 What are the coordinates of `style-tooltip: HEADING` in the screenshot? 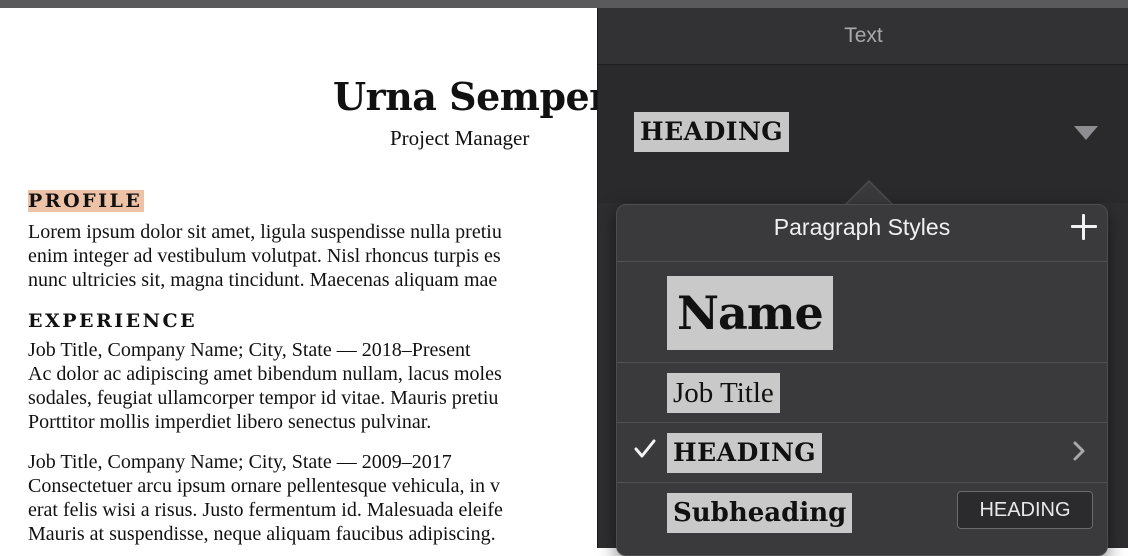 It's located at (1025, 510).